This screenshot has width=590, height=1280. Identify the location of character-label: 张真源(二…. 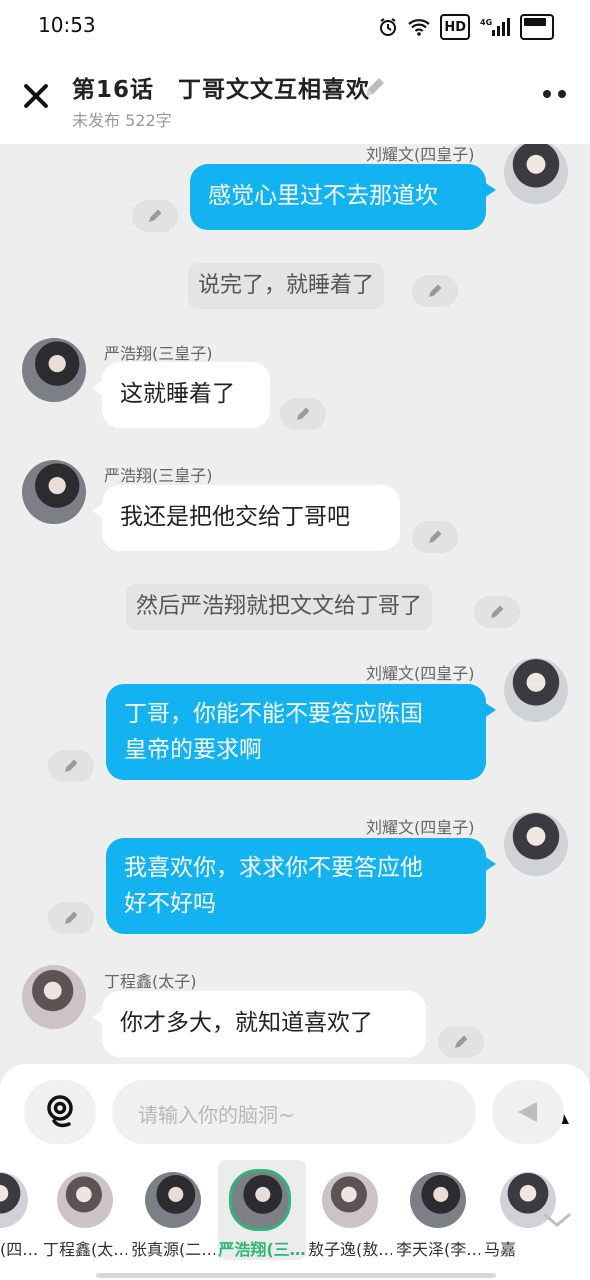
(173, 1249).